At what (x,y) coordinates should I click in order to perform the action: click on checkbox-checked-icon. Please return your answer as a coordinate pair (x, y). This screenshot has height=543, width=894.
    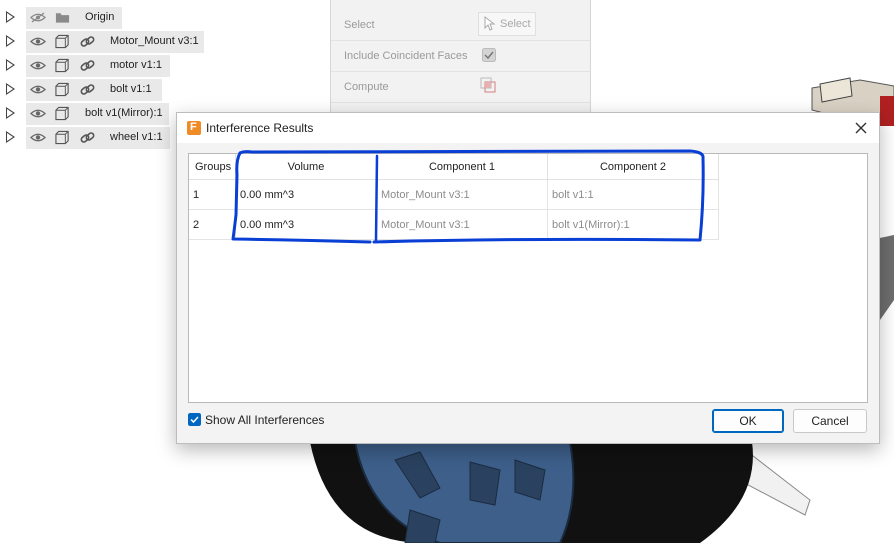
    Looking at the image, I should click on (194, 419).